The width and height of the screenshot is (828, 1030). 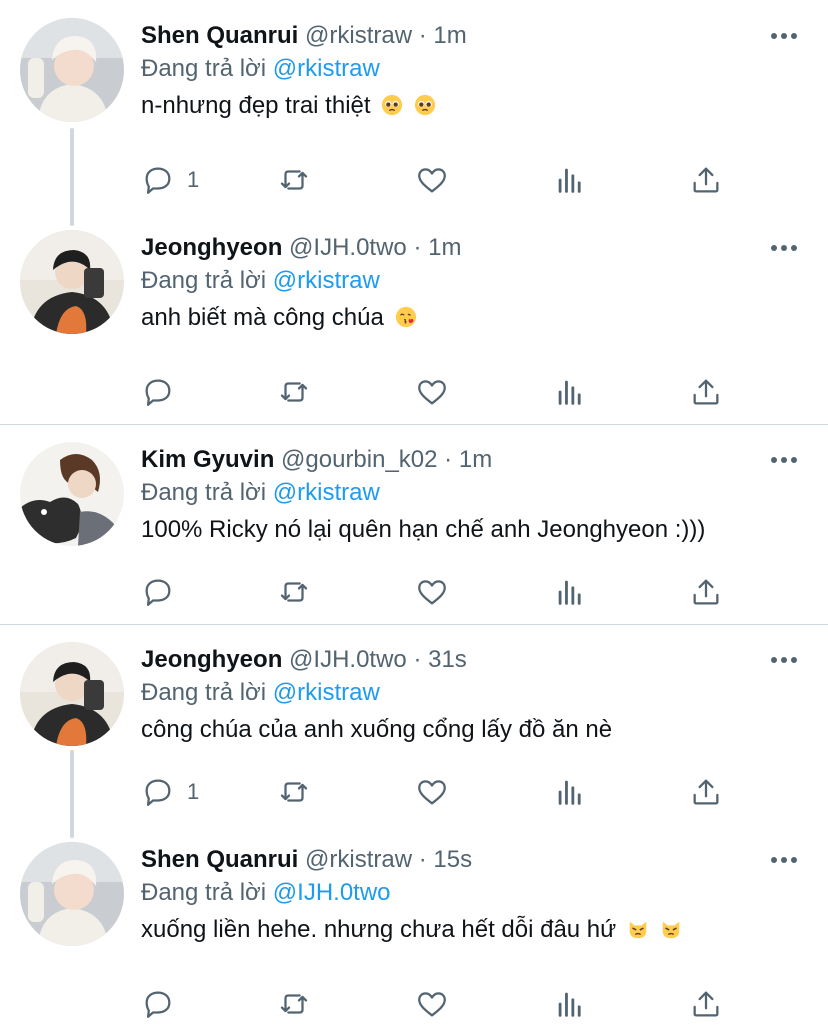 I want to click on timestamp: 15s, so click(x=452, y=859).